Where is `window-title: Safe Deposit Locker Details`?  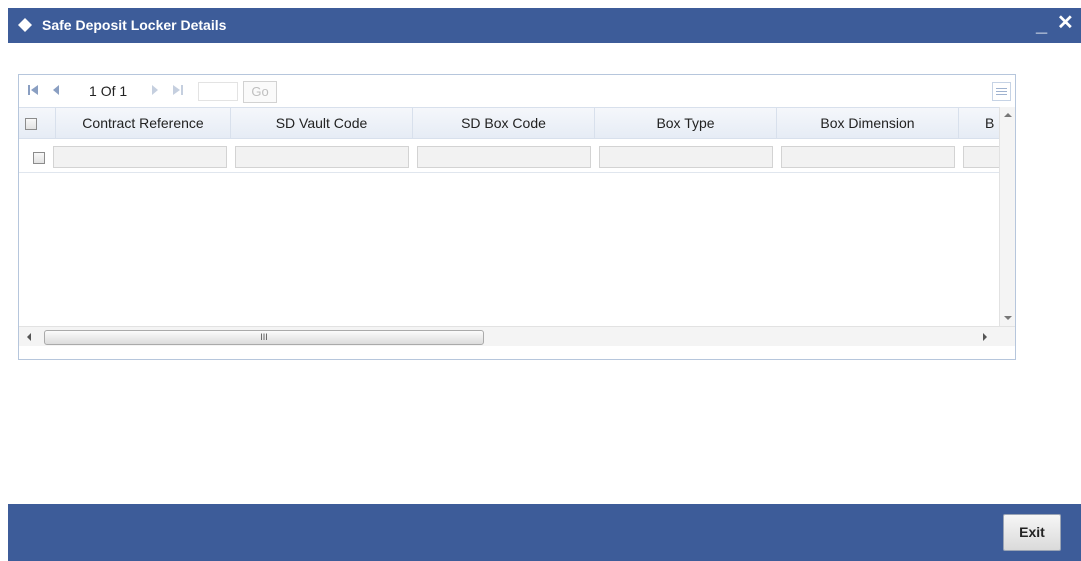 window-title: Safe Deposit Locker Details is located at coordinates (134, 25).